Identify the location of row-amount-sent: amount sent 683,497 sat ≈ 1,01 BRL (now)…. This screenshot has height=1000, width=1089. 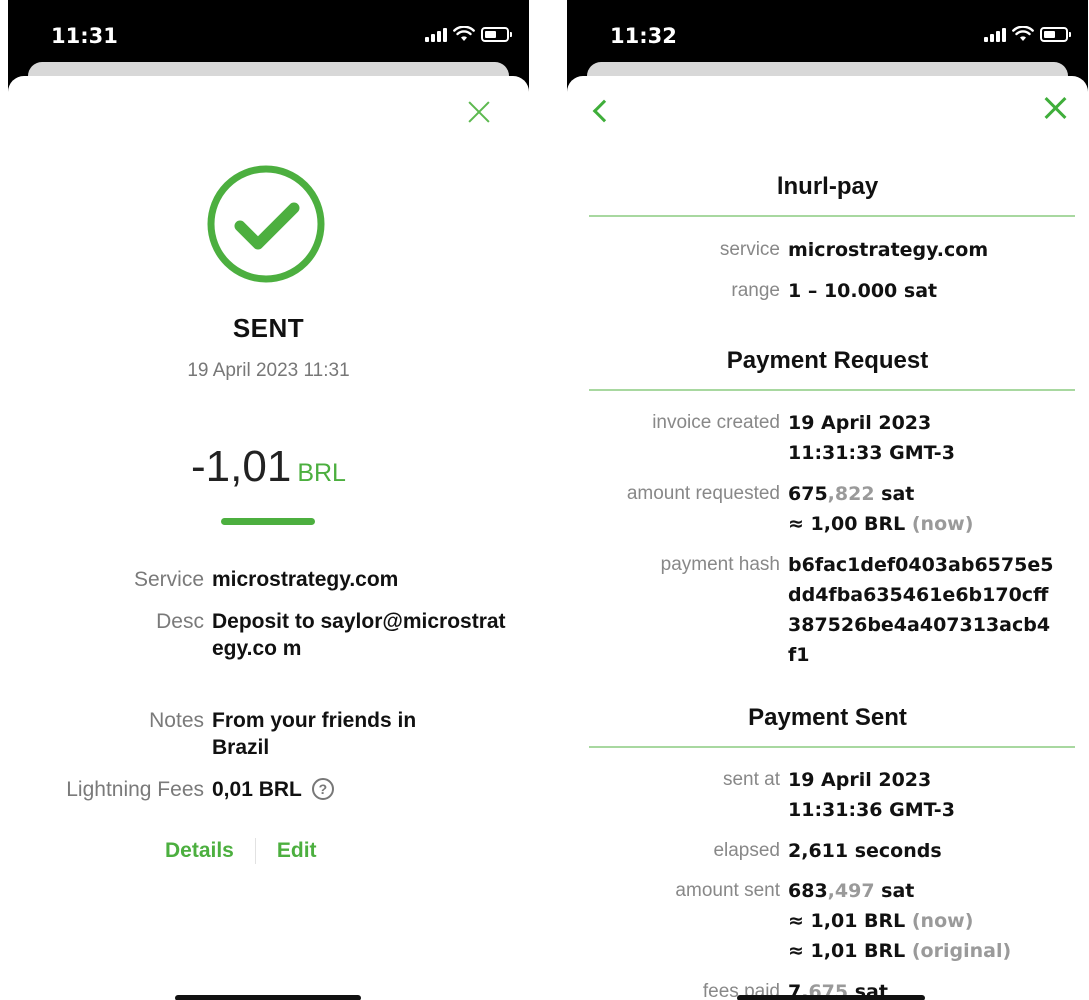
(822, 921).